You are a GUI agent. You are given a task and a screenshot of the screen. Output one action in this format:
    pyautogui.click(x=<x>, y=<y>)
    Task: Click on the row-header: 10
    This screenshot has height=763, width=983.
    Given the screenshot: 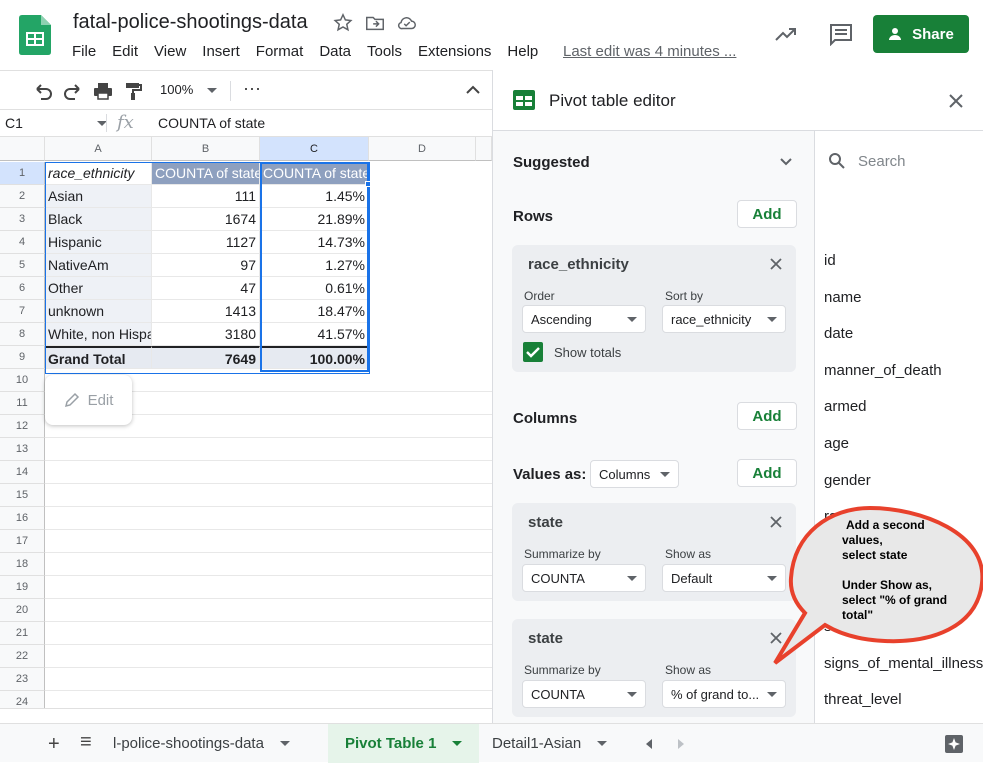 What is the action you would take?
    pyautogui.click(x=22, y=380)
    